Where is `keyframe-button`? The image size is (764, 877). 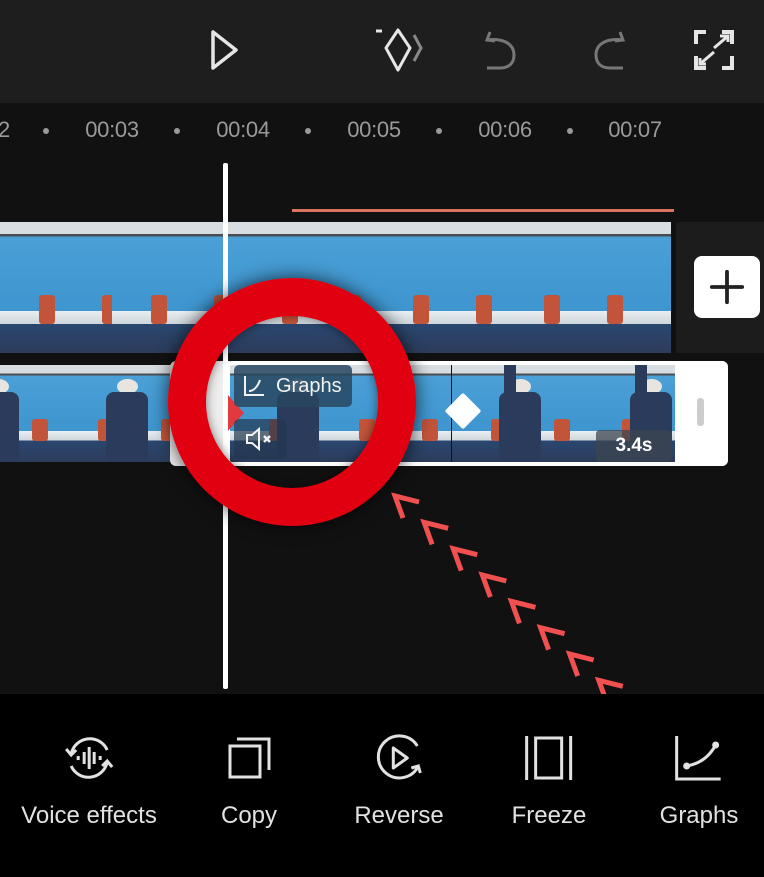 keyframe-button is located at coordinates (404, 50).